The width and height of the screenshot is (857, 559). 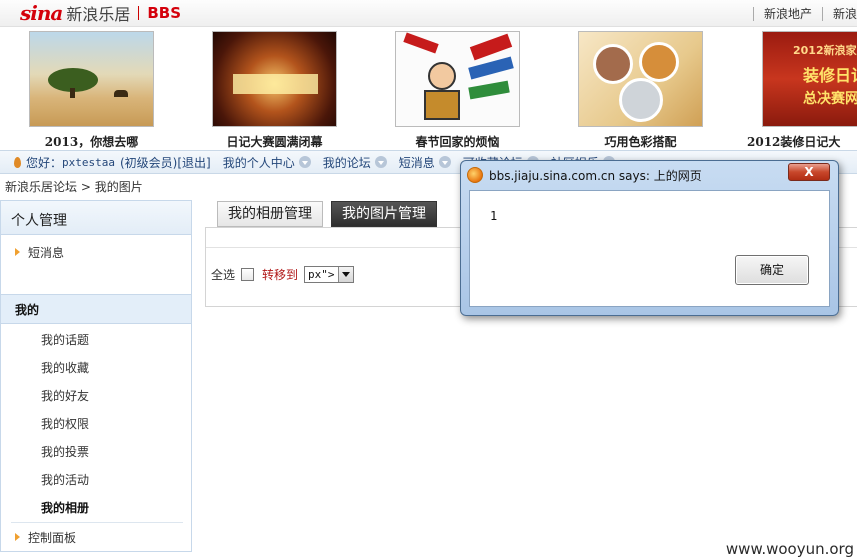 What do you see at coordinates (65, 339) in the screenshot?
I see `sidebar-item-my-topics: 我的话题` at bounding box center [65, 339].